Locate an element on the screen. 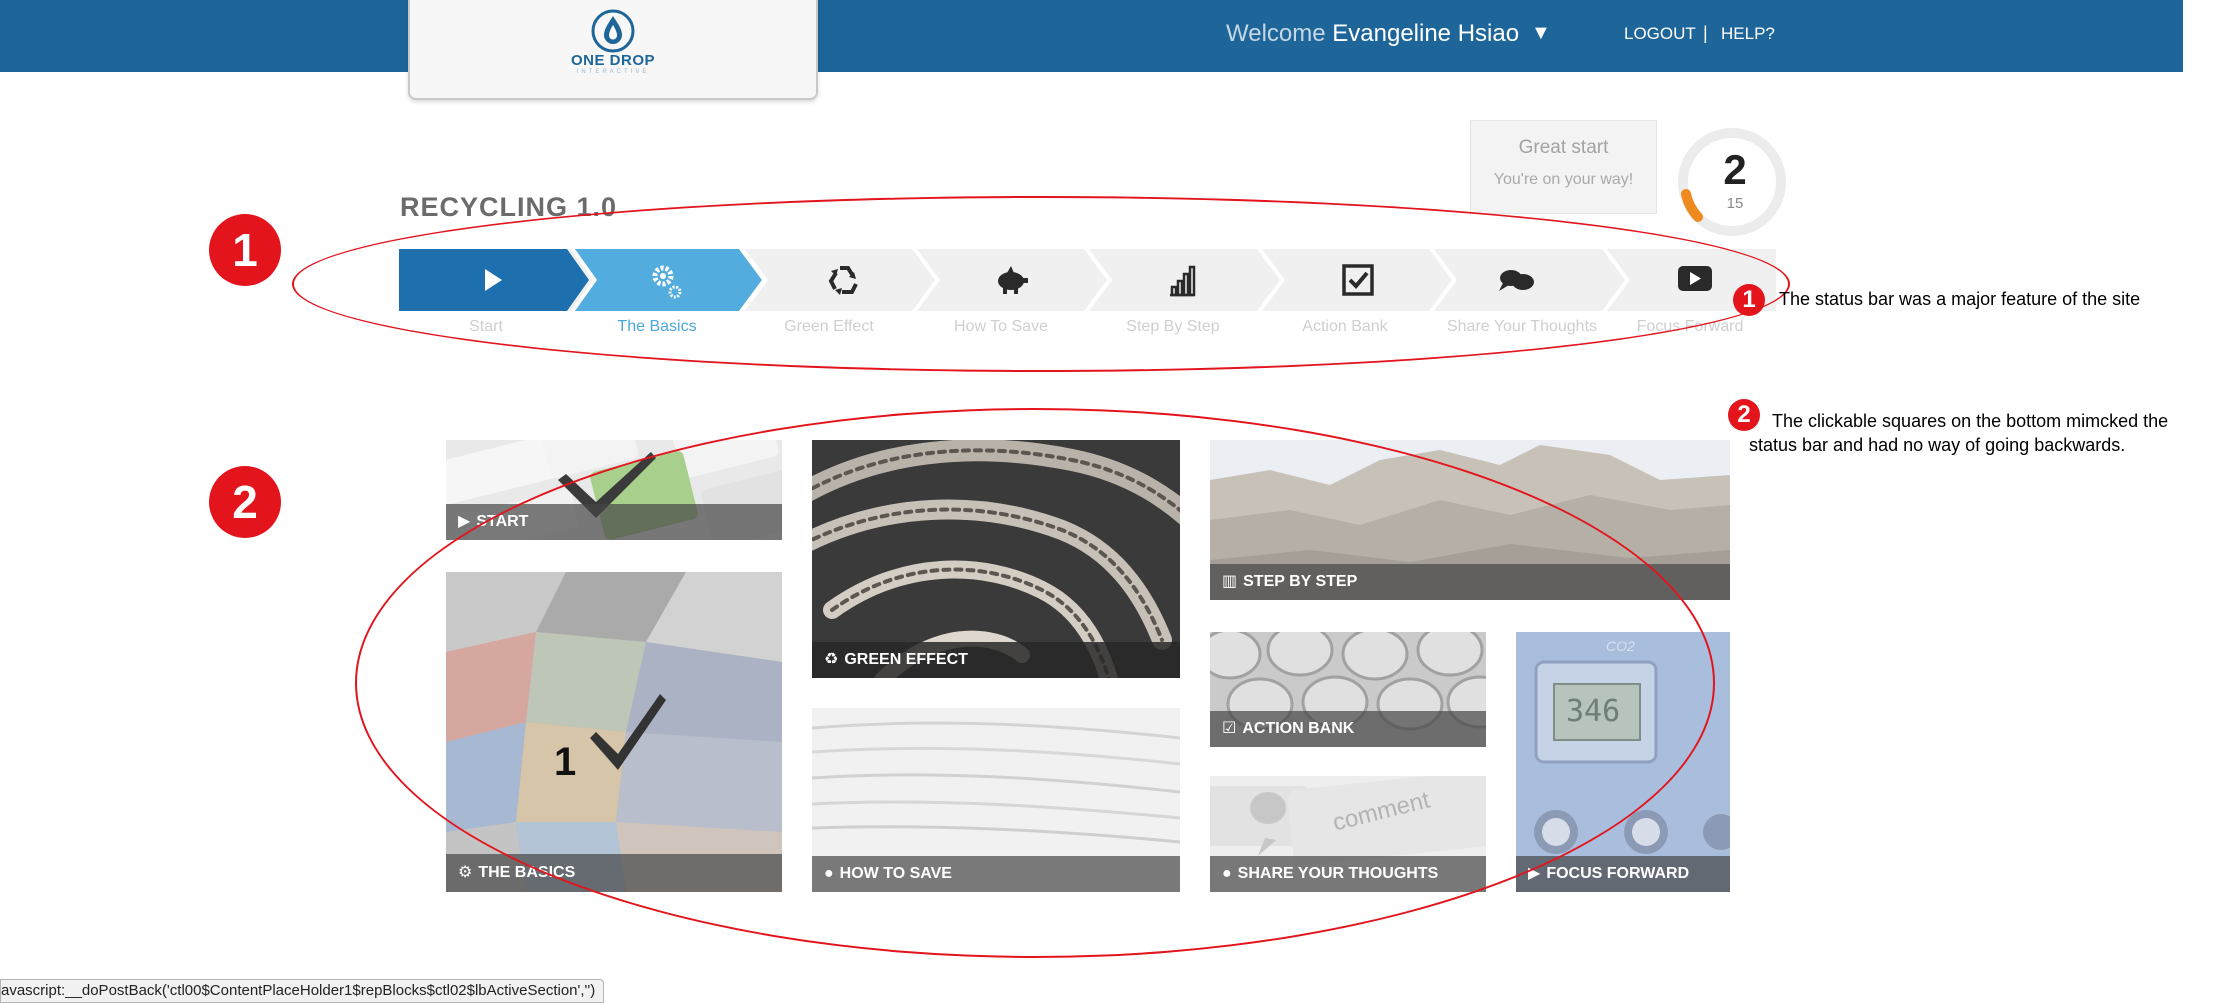 The height and width of the screenshot is (1003, 2225). annotation-badge-1: 1 is located at coordinates (245, 250).